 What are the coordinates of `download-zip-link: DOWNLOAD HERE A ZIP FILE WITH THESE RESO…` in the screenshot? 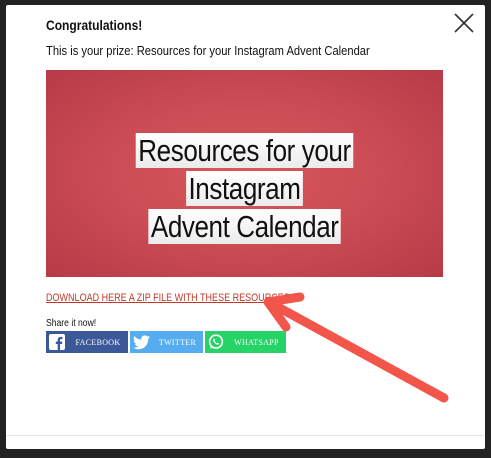 It's located at (168, 298).